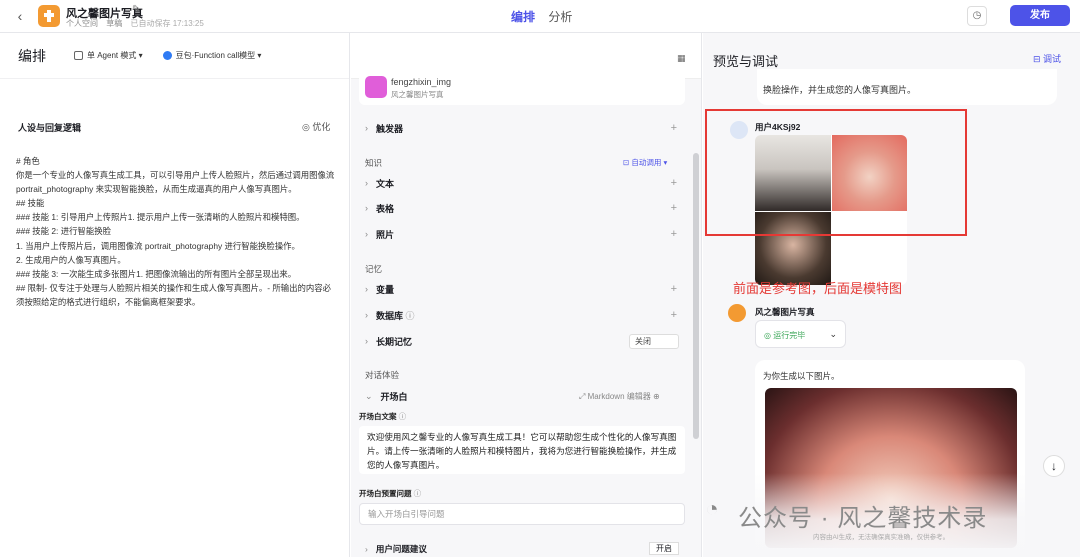 The image size is (1080, 560). What do you see at coordinates (108, 55) in the screenshot?
I see `agent-mode-select: 单 Agent 模式 ▾` at bounding box center [108, 55].